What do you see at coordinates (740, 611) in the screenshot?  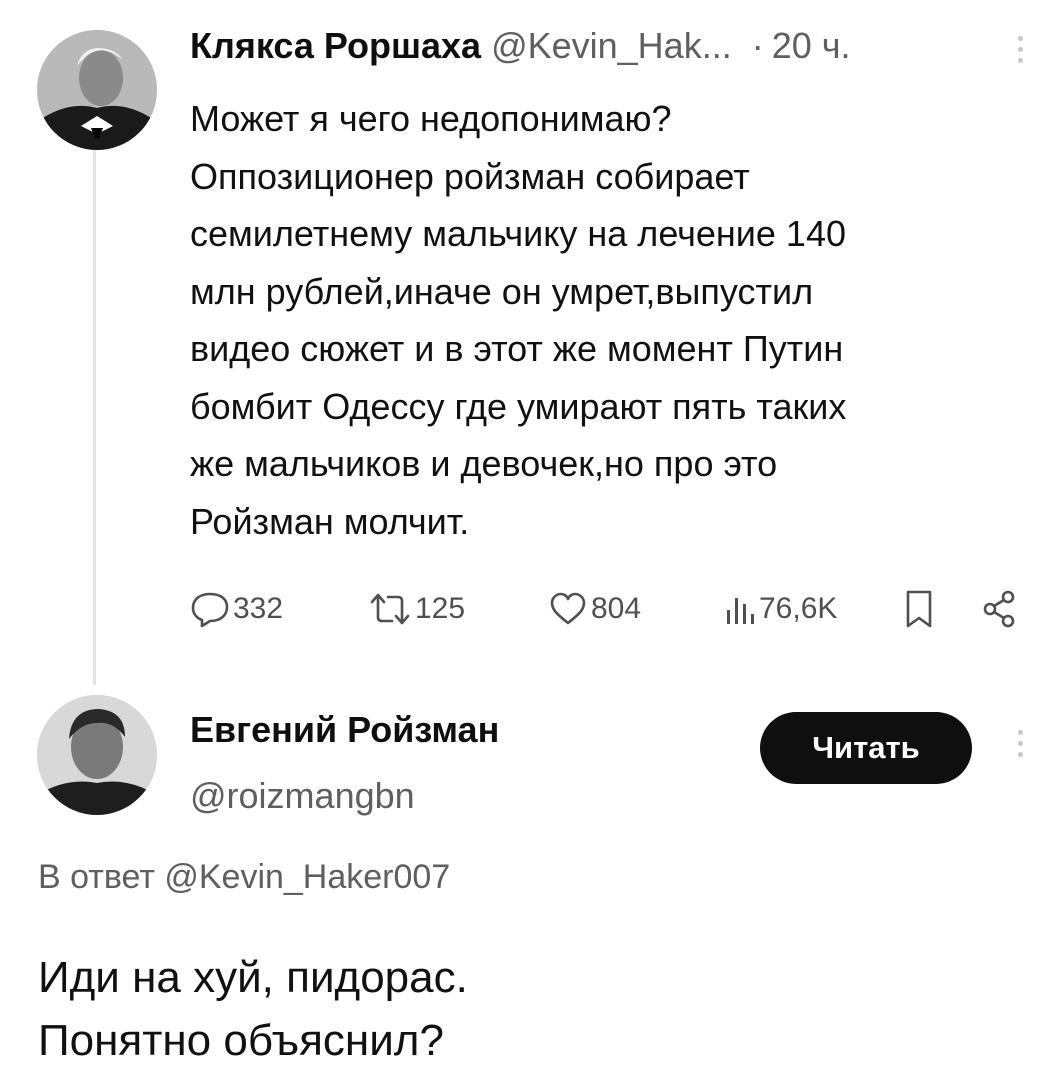 I see `views-icon` at bounding box center [740, 611].